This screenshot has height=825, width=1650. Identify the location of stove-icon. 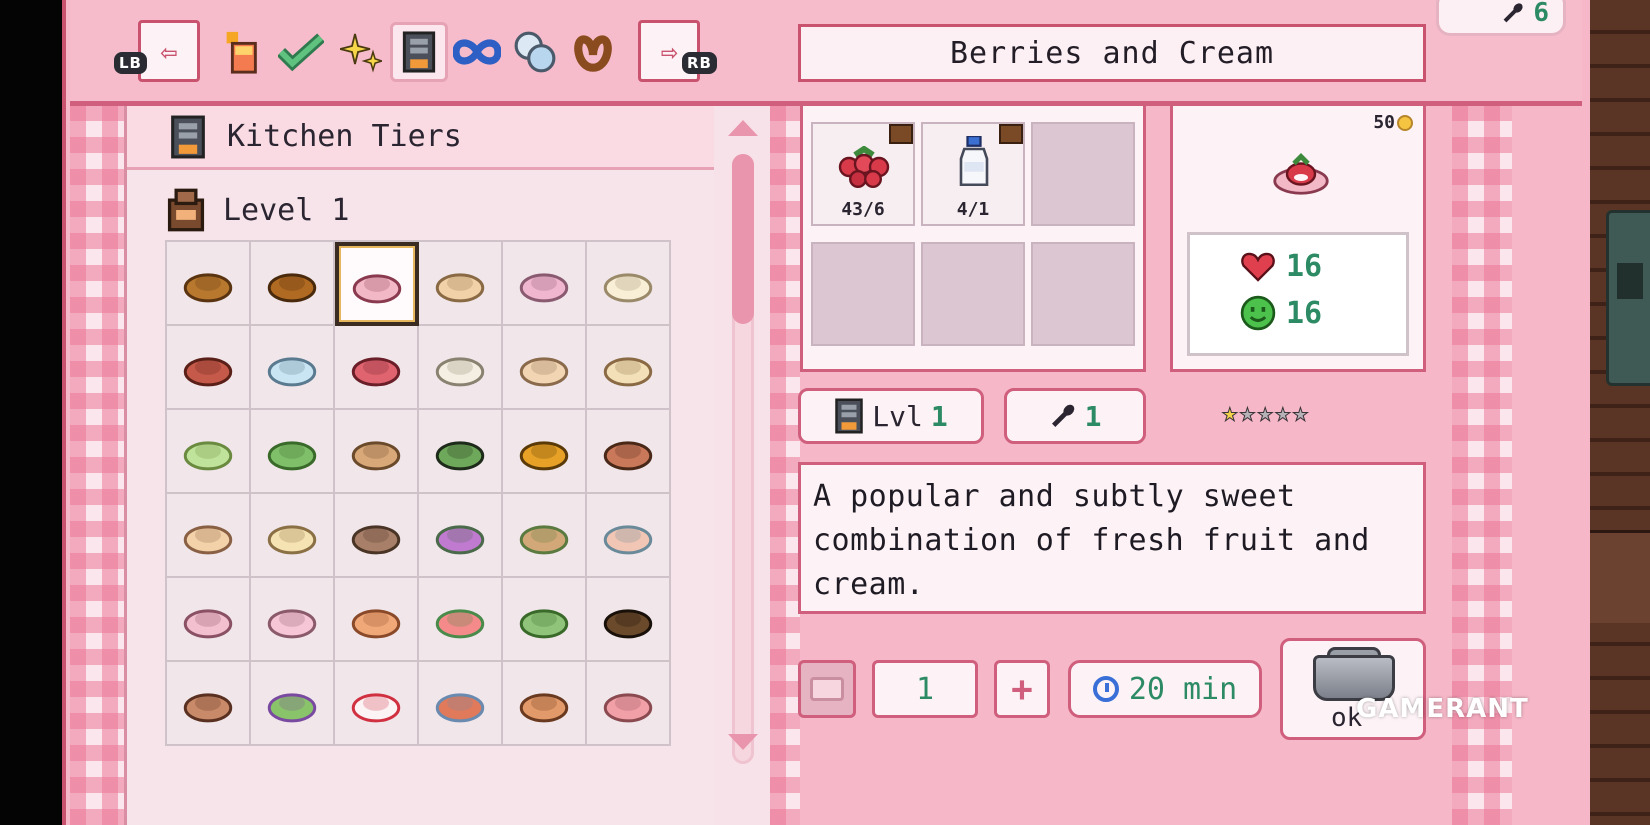
(186, 210).